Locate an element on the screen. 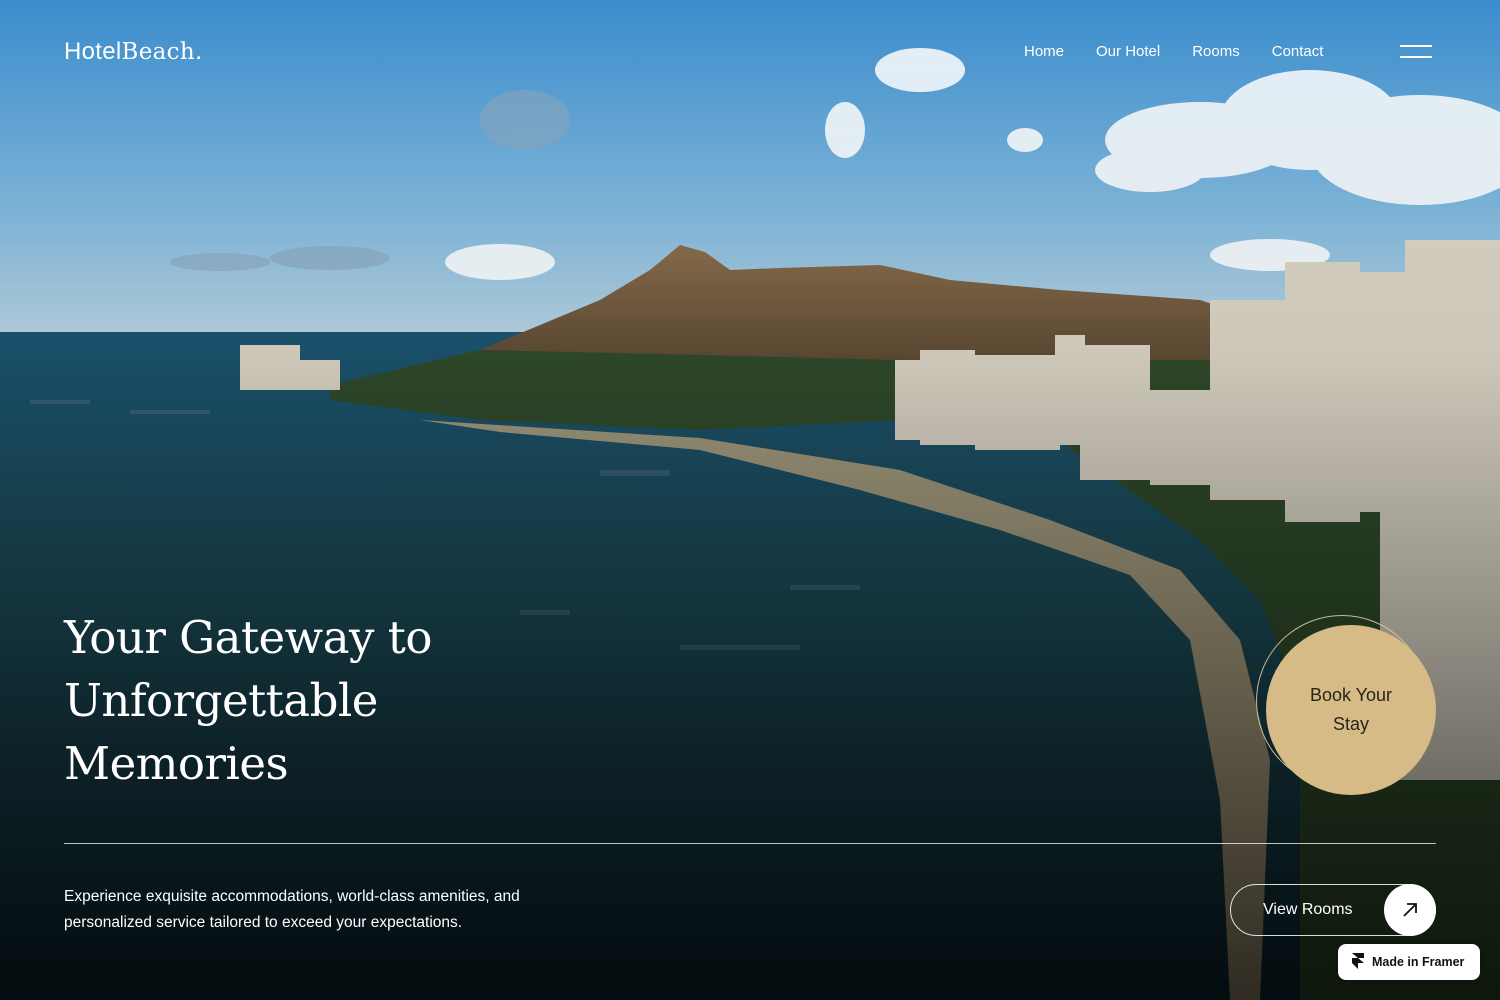 This screenshot has height=1000, width=1500. view-rooms-button: View Rooms is located at coordinates (1333, 910).